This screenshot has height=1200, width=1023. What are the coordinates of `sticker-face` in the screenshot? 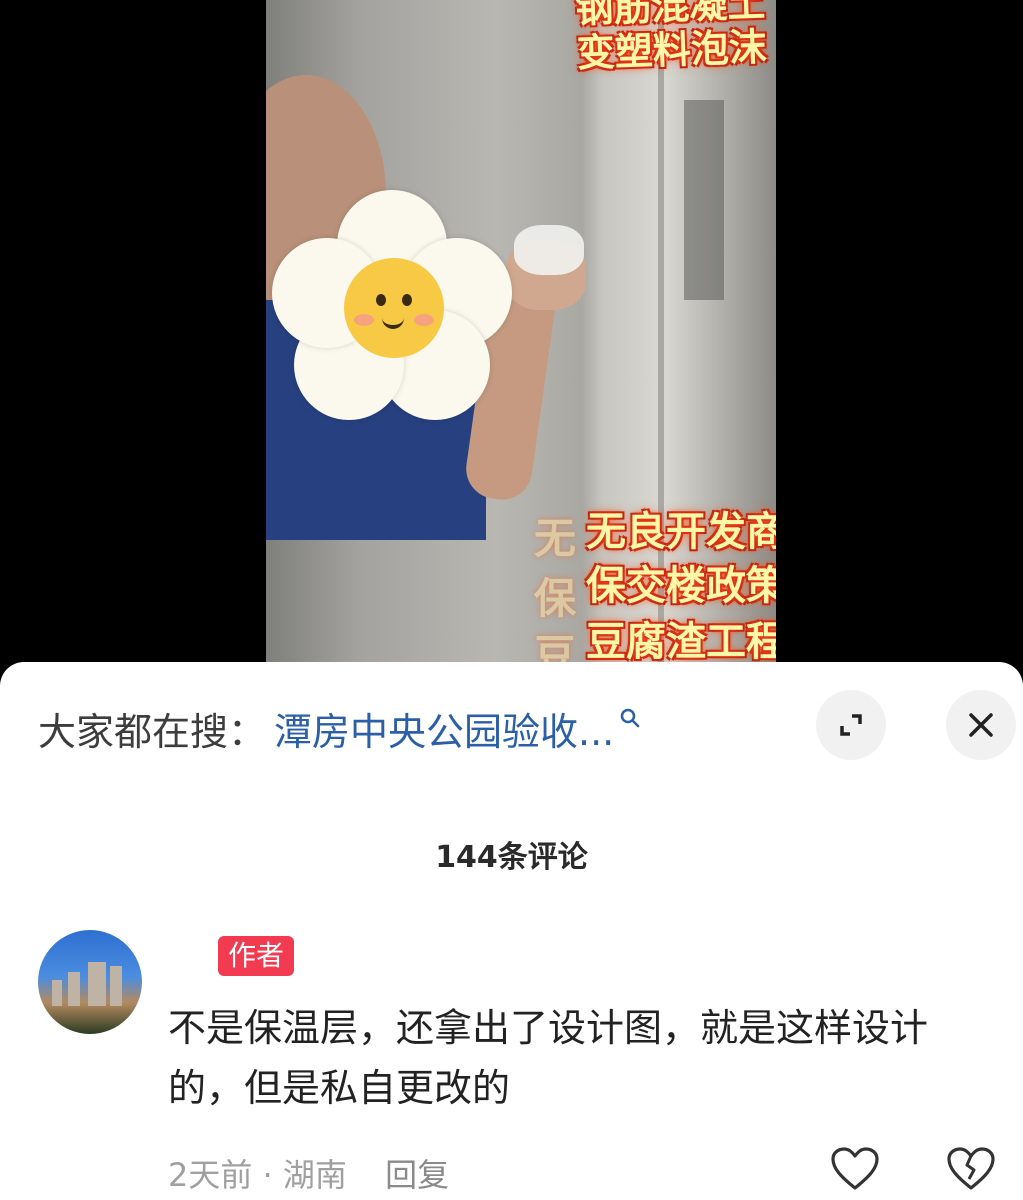 It's located at (394, 308).